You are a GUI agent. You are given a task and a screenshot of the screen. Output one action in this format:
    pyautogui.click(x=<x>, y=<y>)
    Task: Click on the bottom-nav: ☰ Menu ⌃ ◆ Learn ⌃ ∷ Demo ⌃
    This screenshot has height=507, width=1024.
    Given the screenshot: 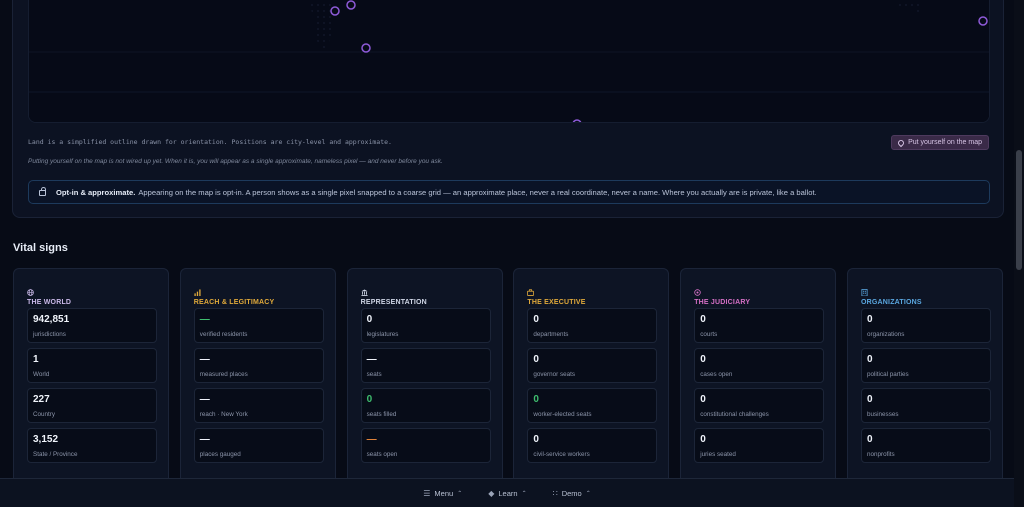 What is the action you would take?
    pyautogui.click(x=507, y=492)
    